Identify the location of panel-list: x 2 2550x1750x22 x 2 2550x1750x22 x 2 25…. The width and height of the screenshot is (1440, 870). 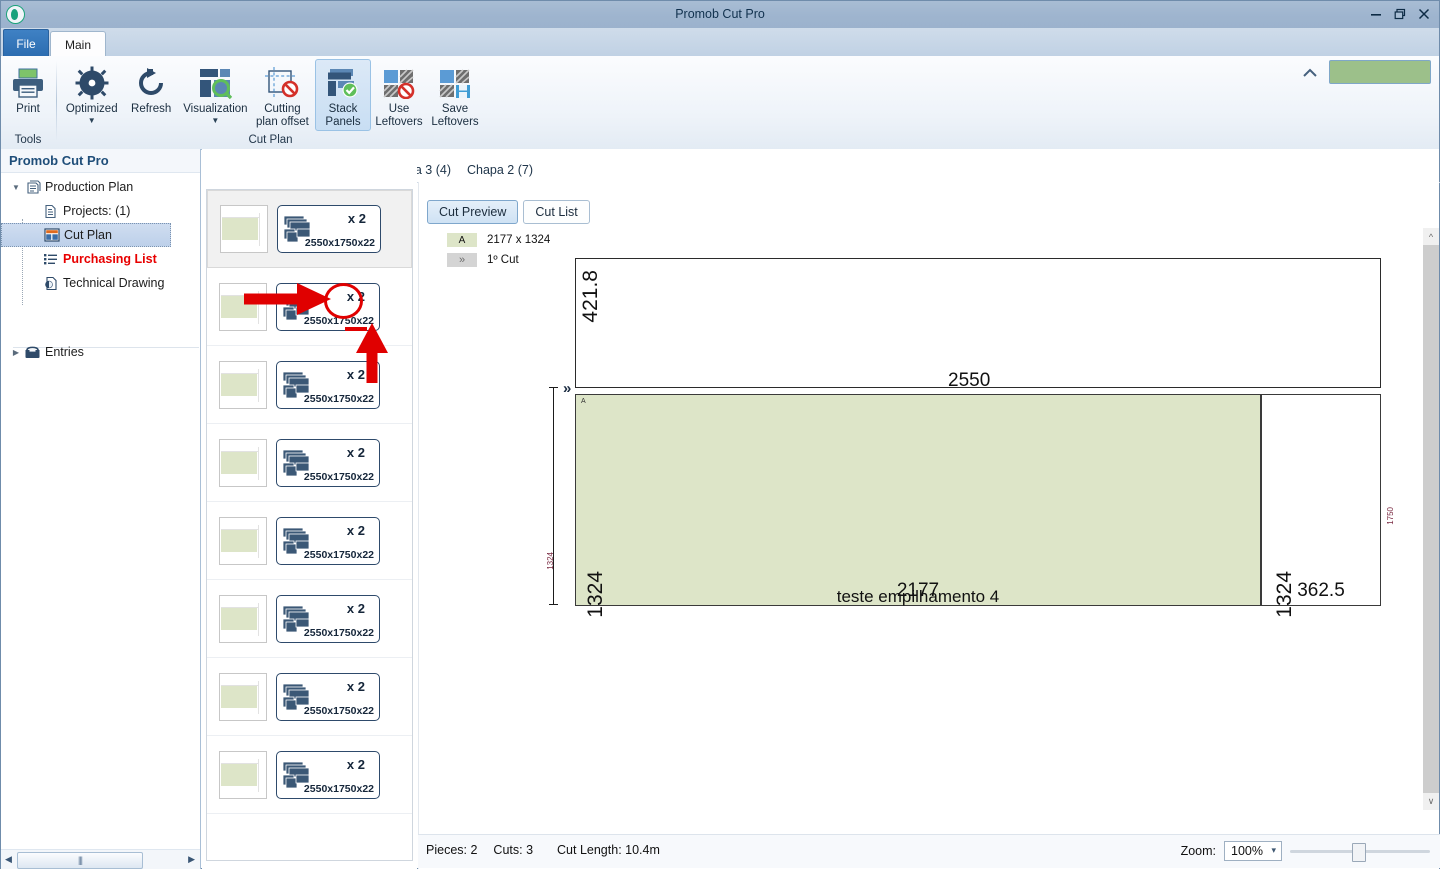
(309, 525).